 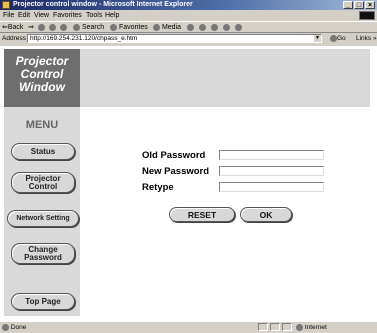 I want to click on nav-change-password-button: Change Password, so click(x=43, y=253).